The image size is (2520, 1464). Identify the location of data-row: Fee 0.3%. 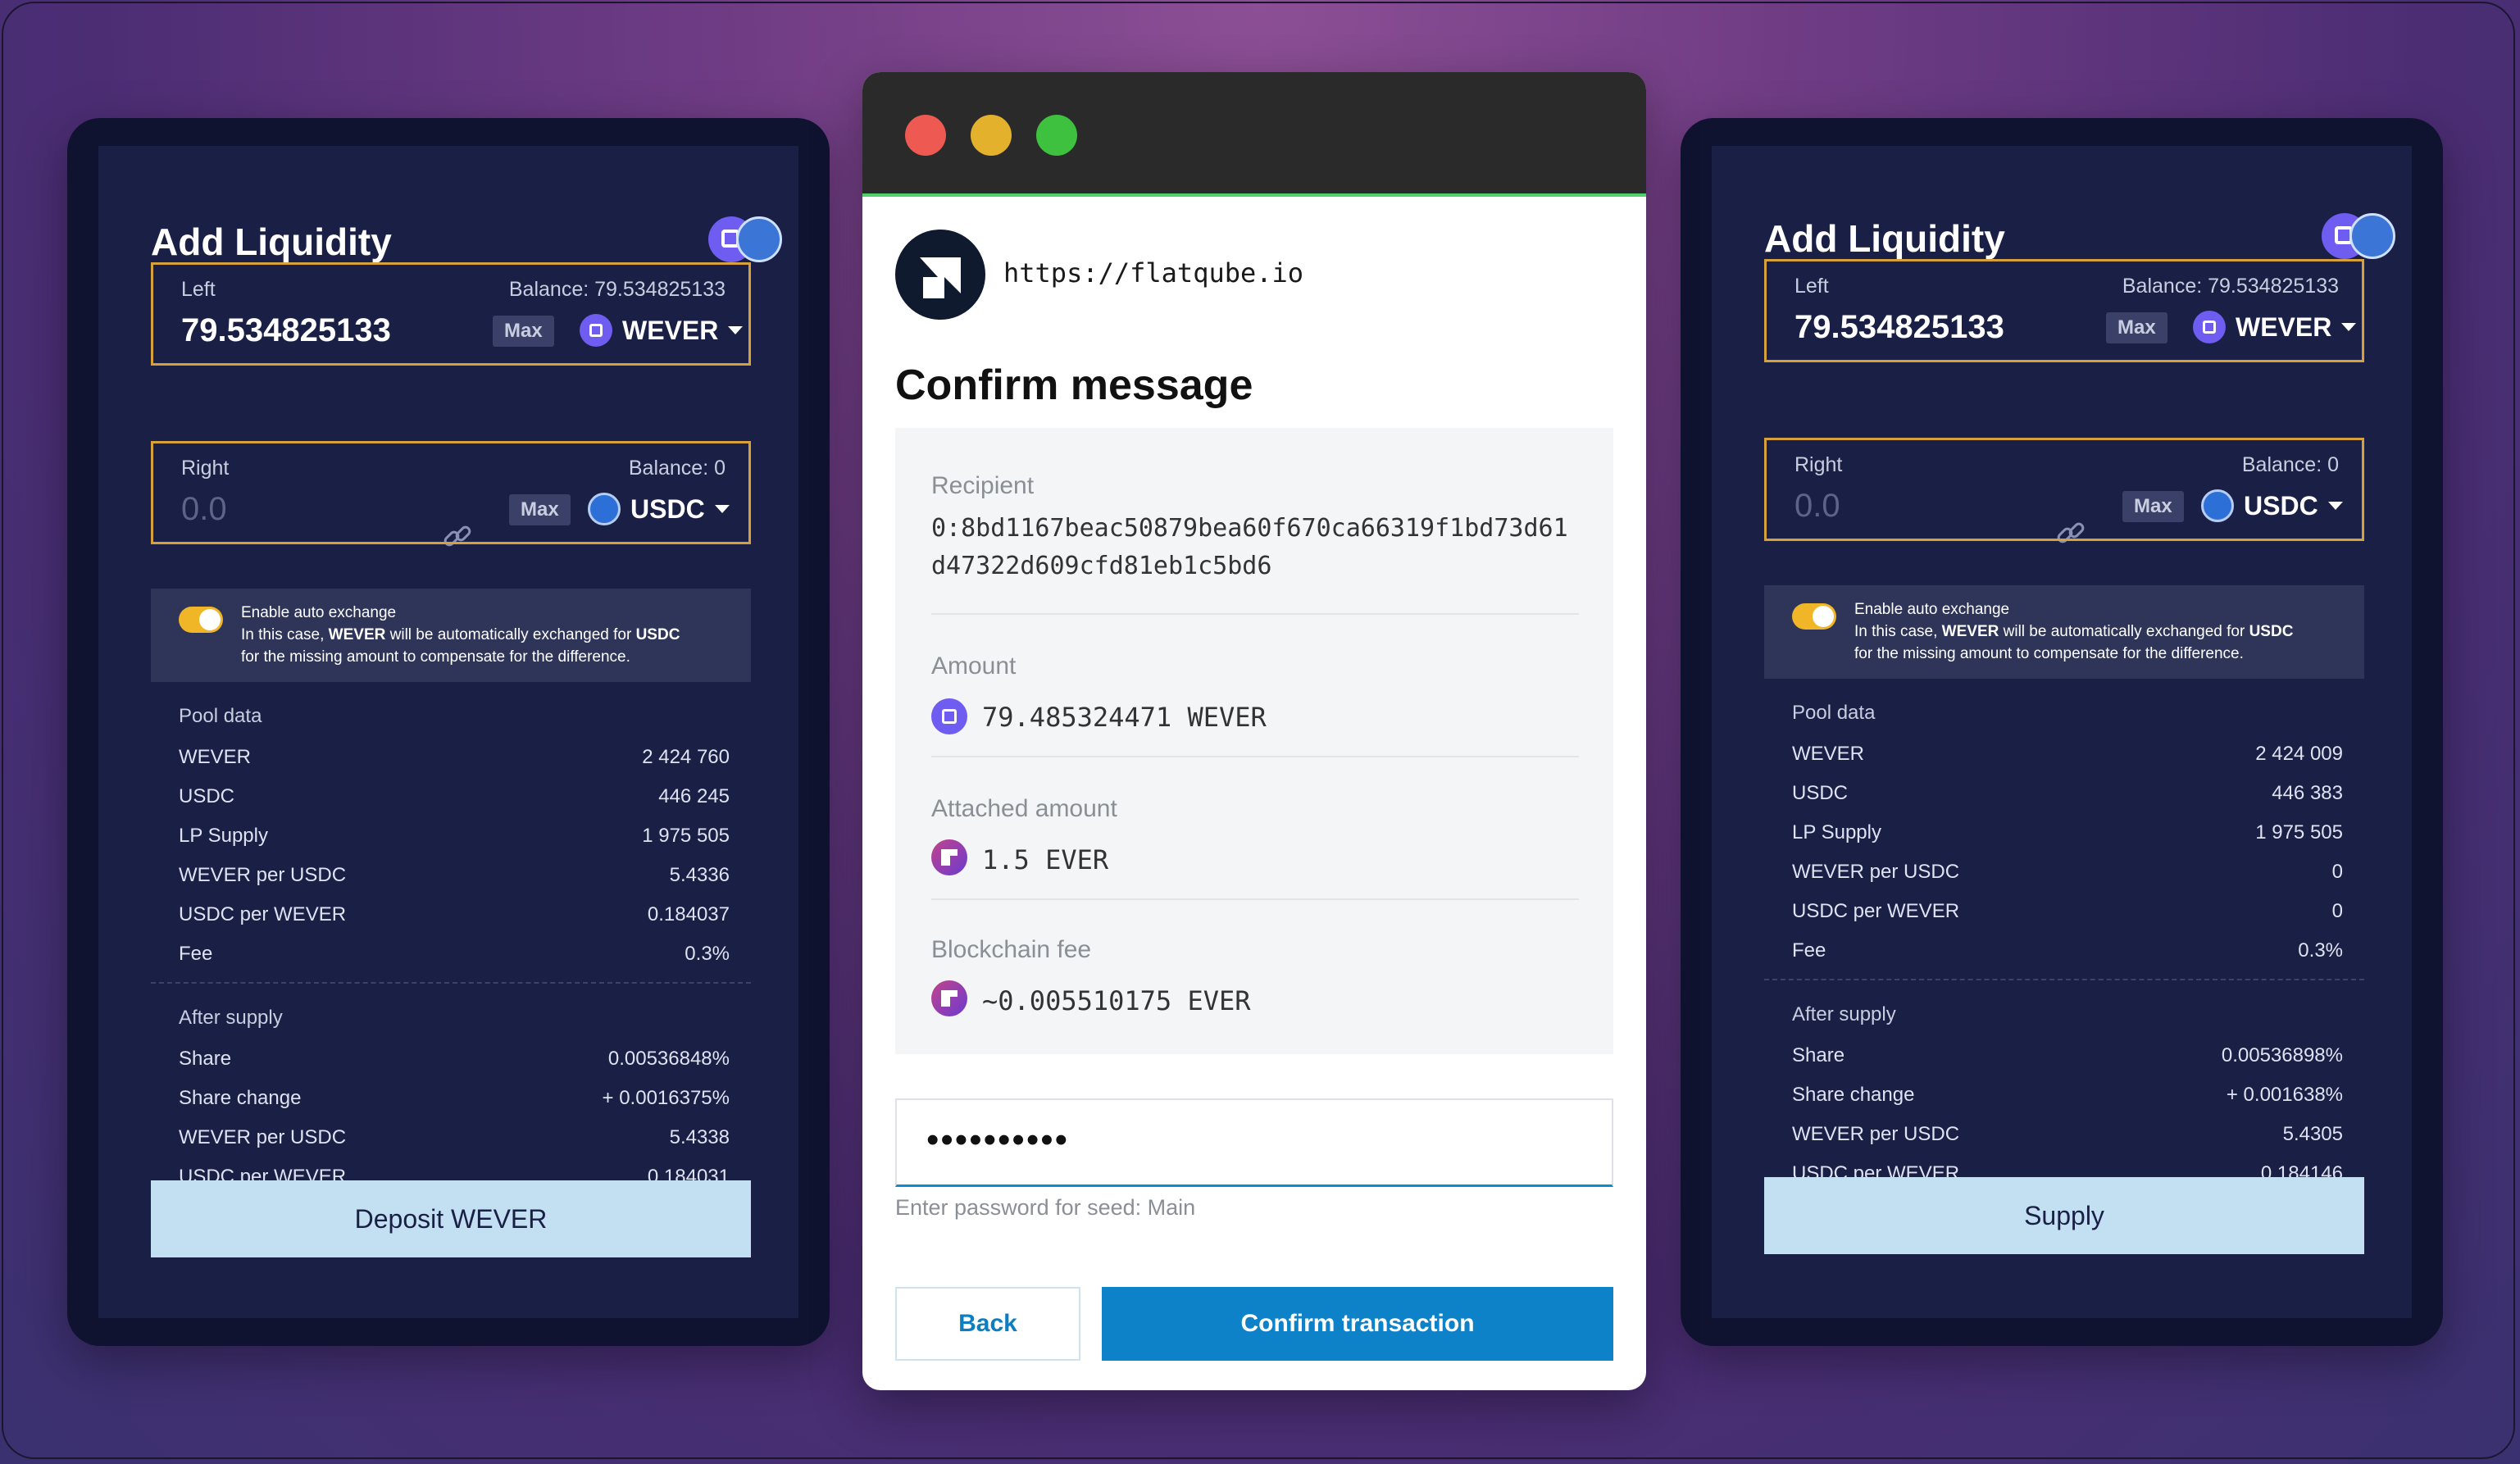
(2064, 951).